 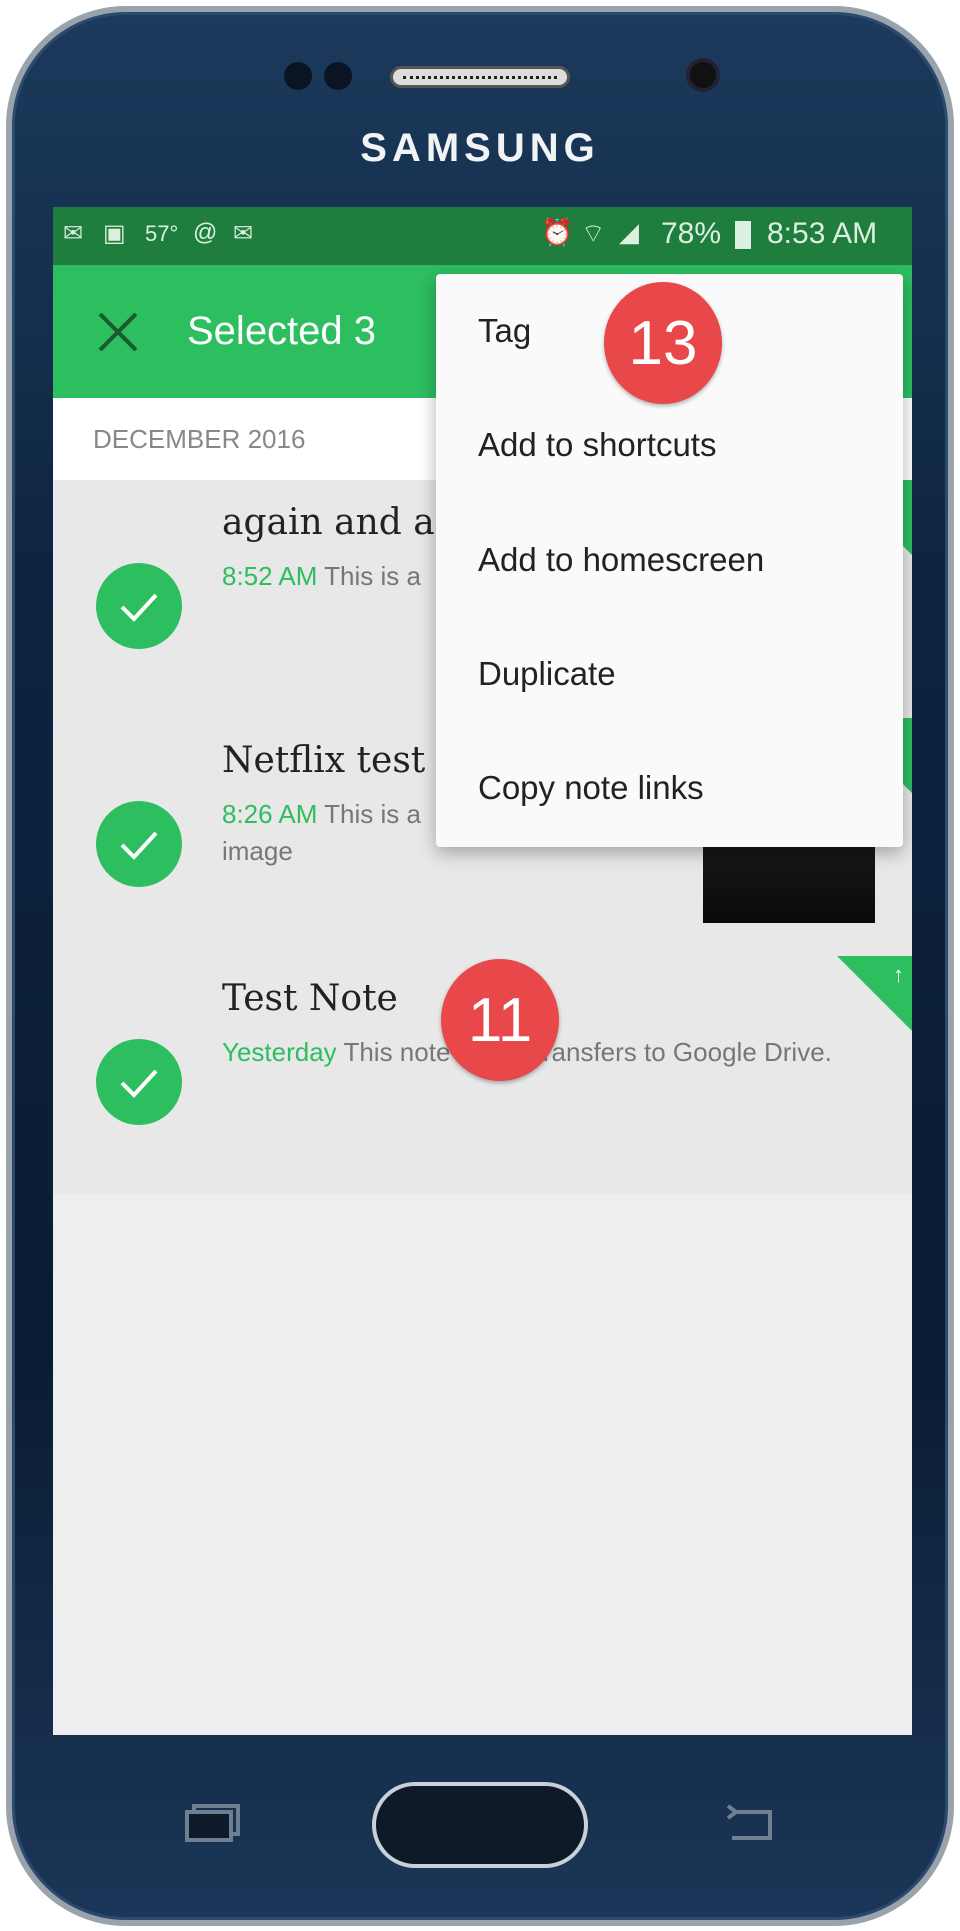 What do you see at coordinates (310, 998) in the screenshot?
I see `note-title: Test Note` at bounding box center [310, 998].